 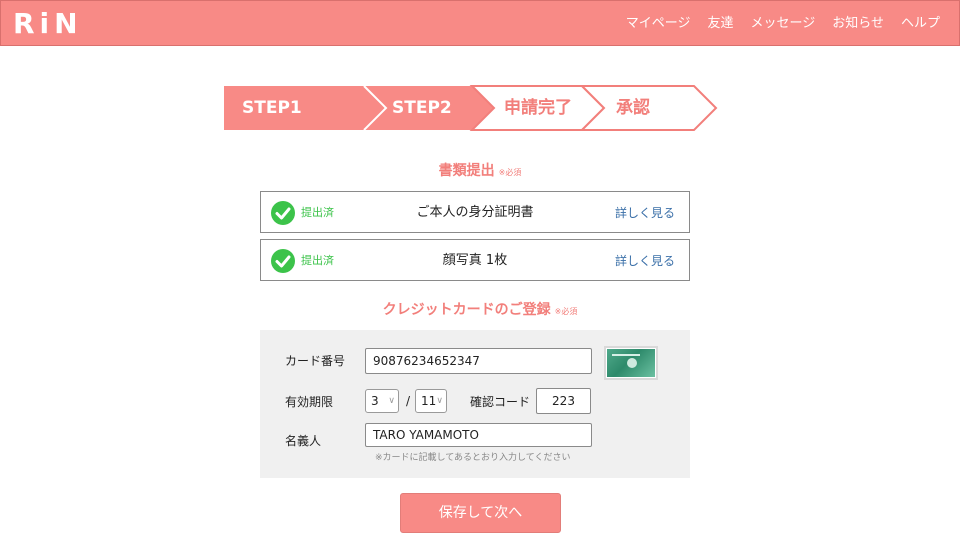 What do you see at coordinates (563, 401) in the screenshot?
I see `cvv-input: 223` at bounding box center [563, 401].